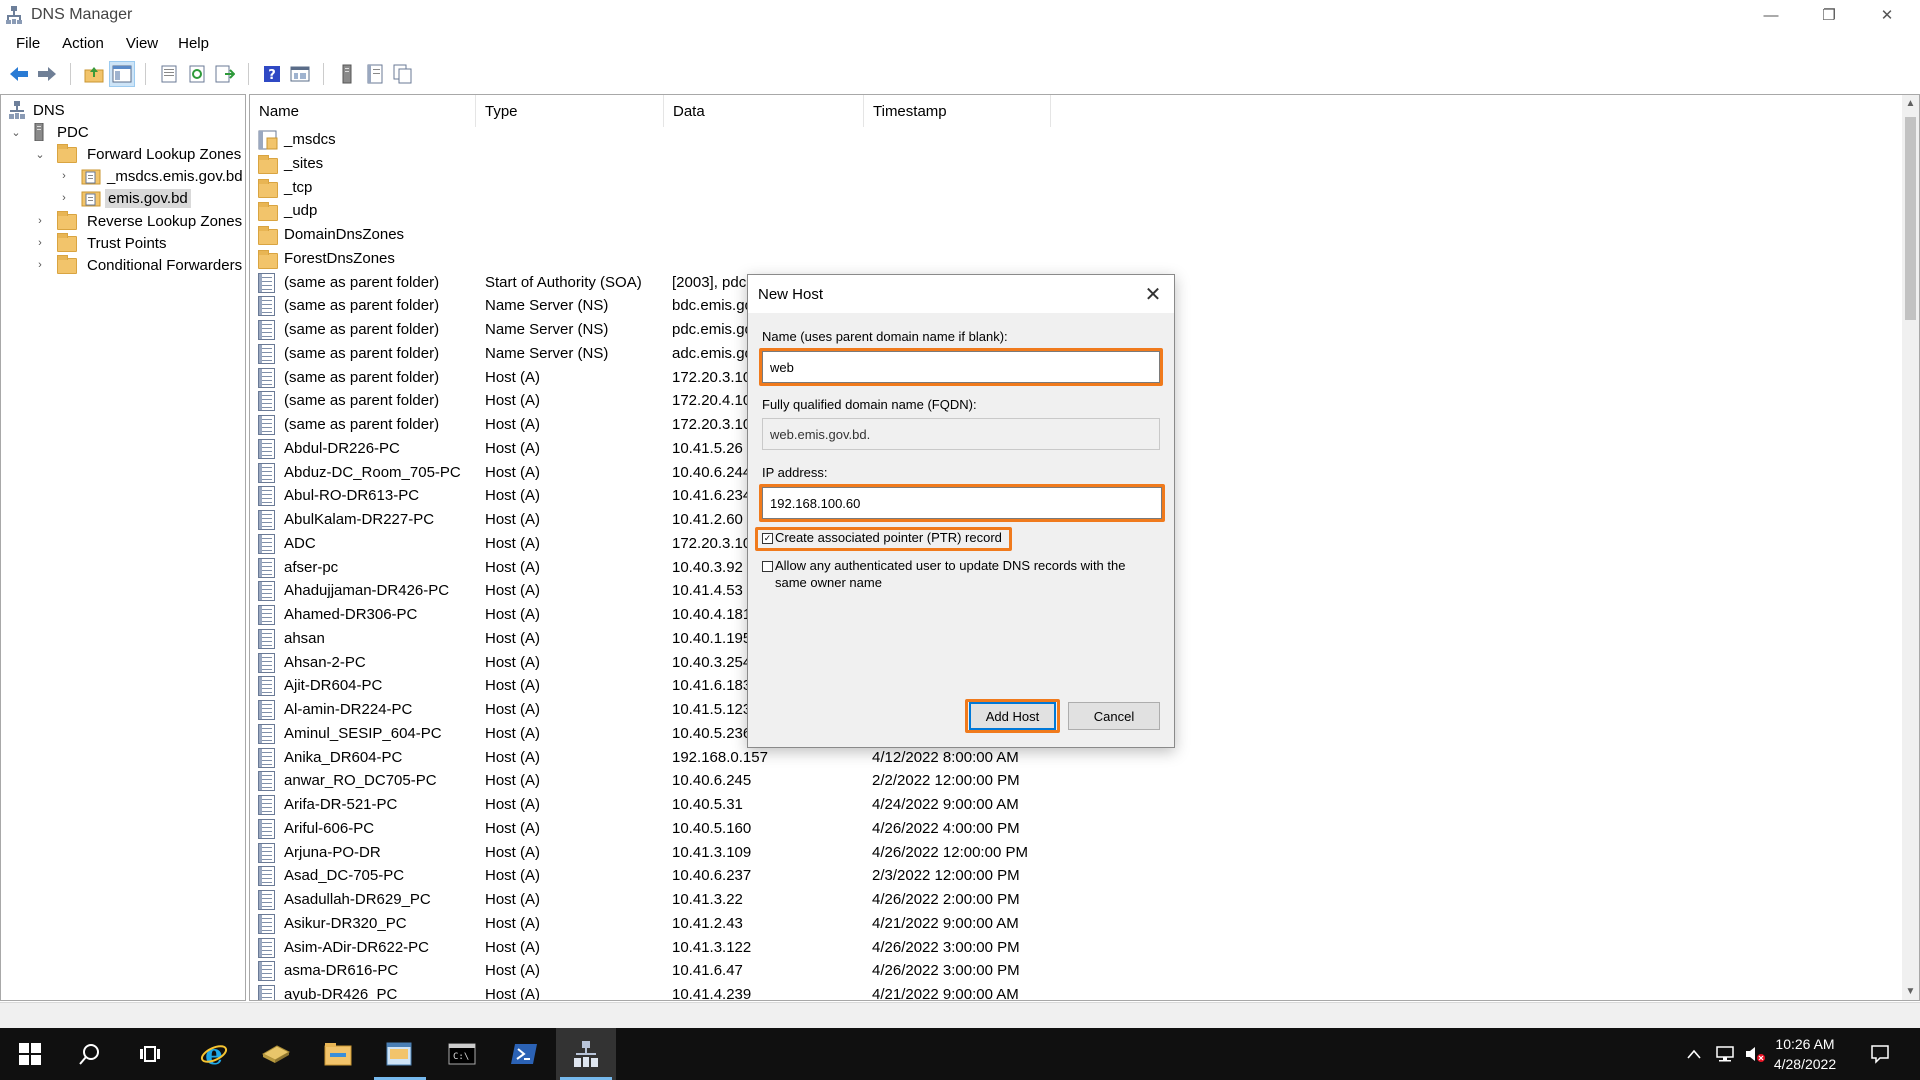  What do you see at coordinates (1153, 294) in the screenshot?
I see `dialog-close-icon: ✕` at bounding box center [1153, 294].